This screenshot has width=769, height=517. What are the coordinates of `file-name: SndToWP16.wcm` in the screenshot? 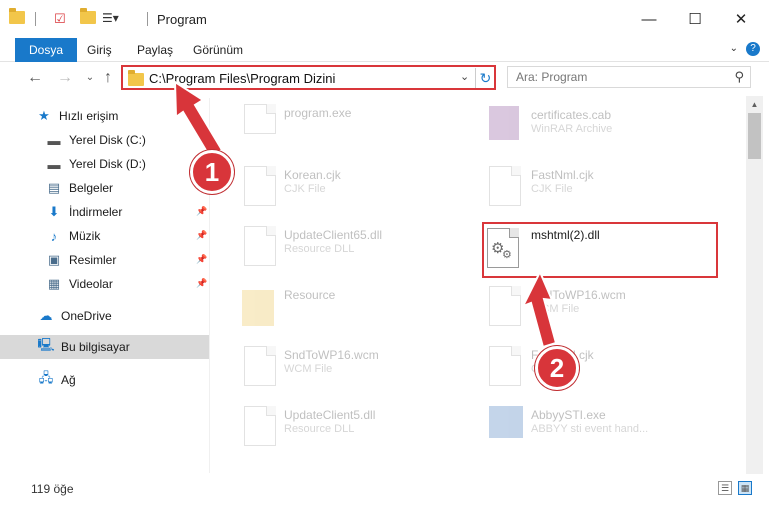 It's located at (578, 295).